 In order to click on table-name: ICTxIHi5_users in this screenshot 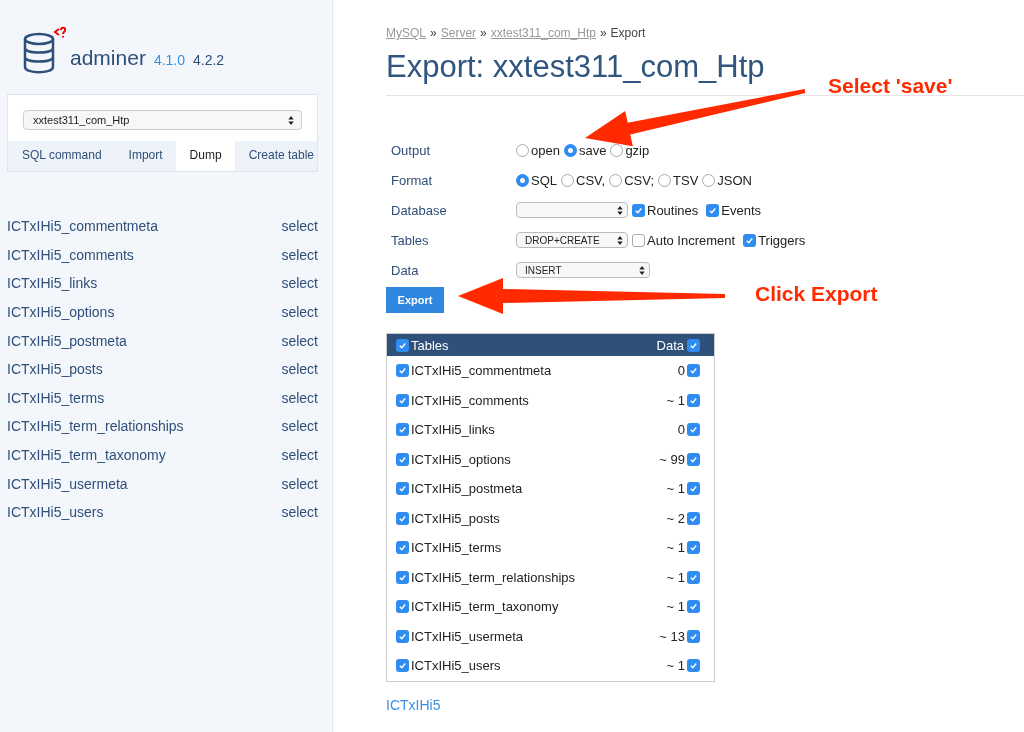, I will do `click(456, 666)`.